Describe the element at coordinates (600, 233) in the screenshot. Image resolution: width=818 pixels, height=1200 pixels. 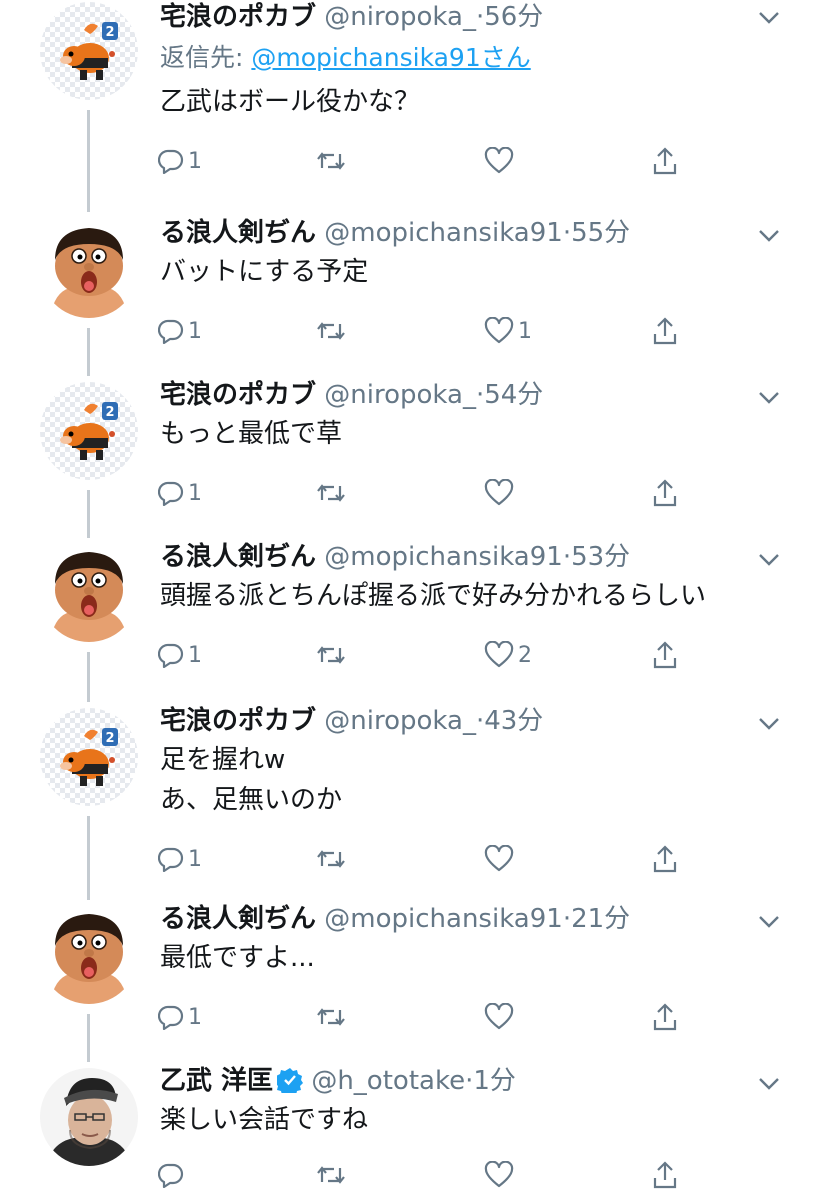
I see `timestamp: 55分` at that location.